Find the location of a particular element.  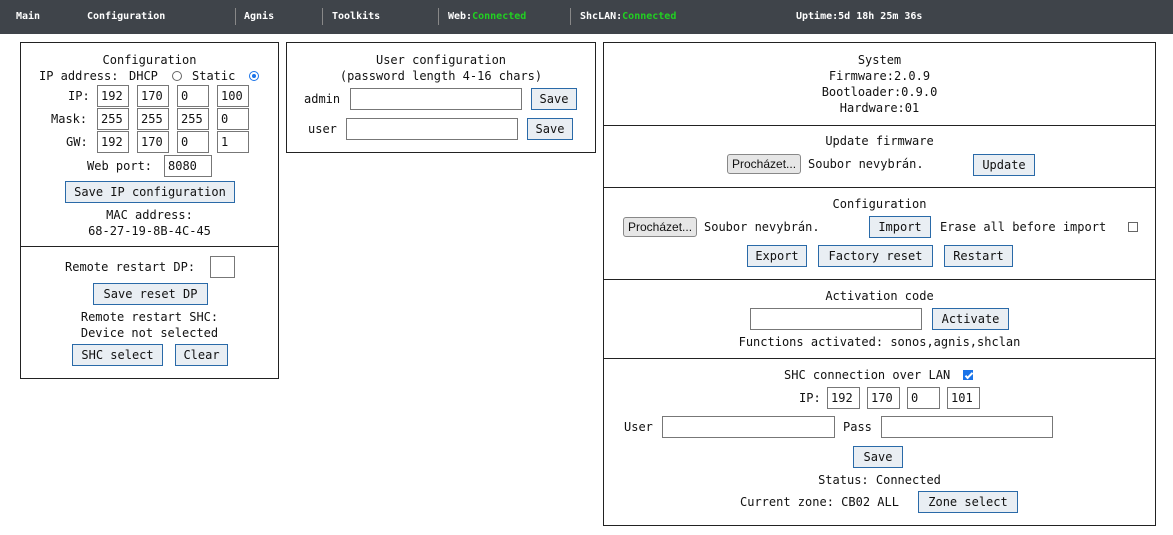

shc-ip-octet-1: 192 is located at coordinates (843, 398).